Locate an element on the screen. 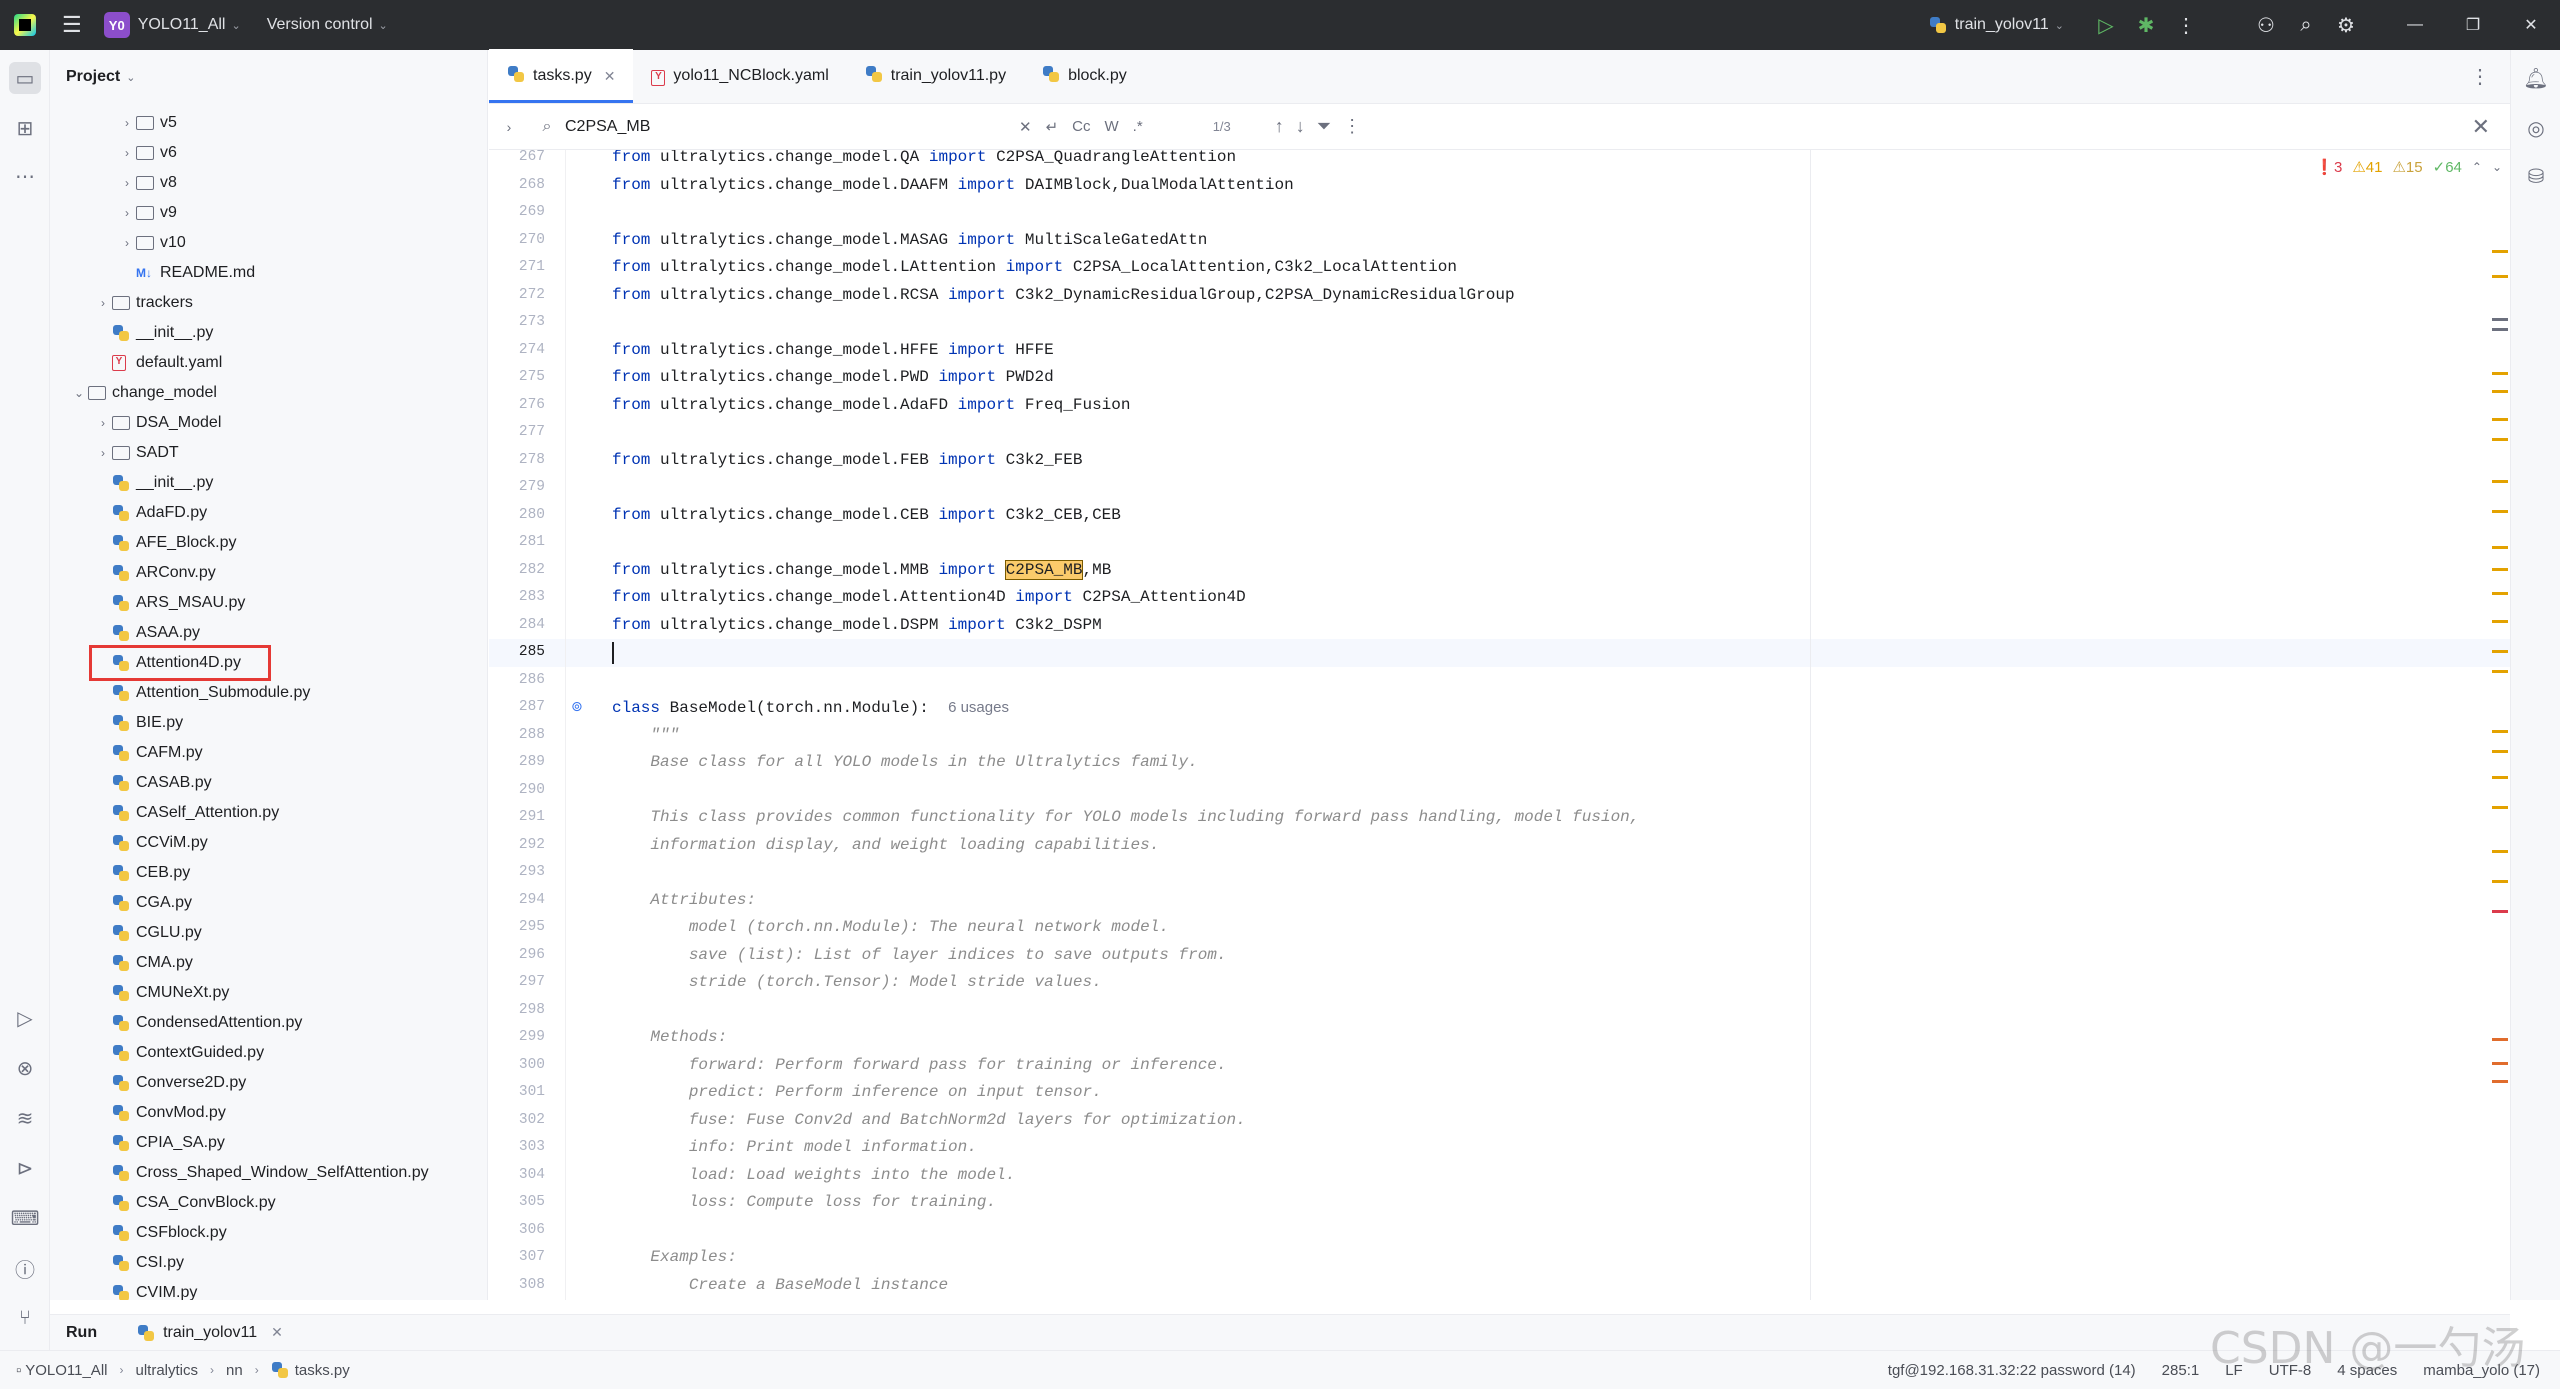 This screenshot has height=1389, width=2560. tree-item: Attention_Submodule.py is located at coordinates (268, 693).